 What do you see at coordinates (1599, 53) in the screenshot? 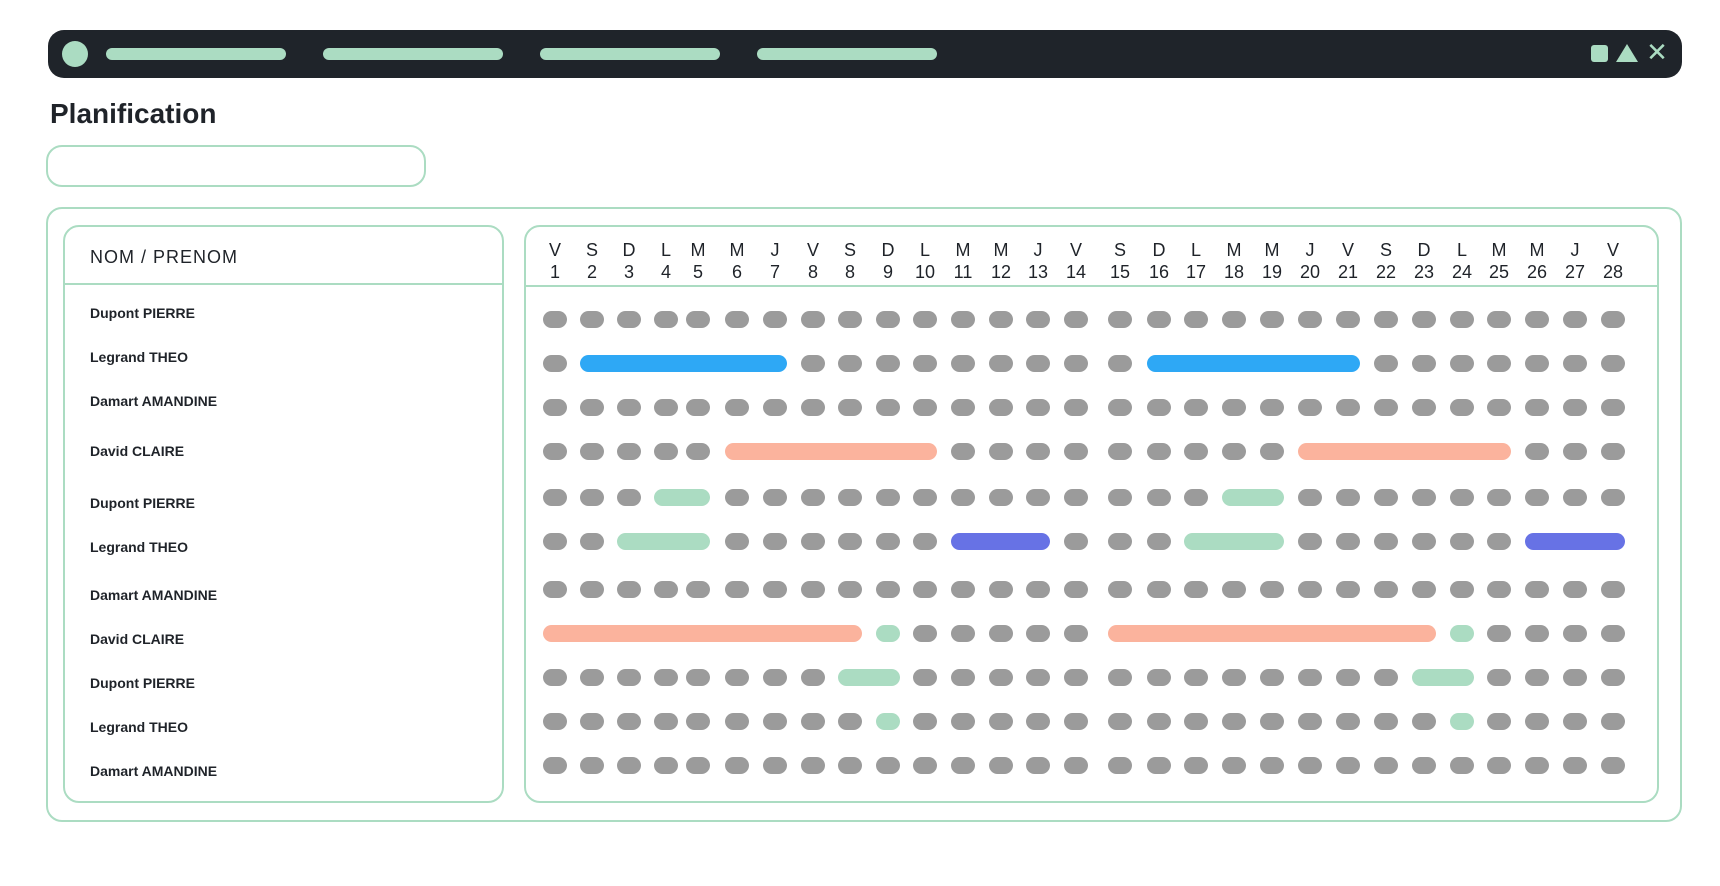
I see `square-icon` at bounding box center [1599, 53].